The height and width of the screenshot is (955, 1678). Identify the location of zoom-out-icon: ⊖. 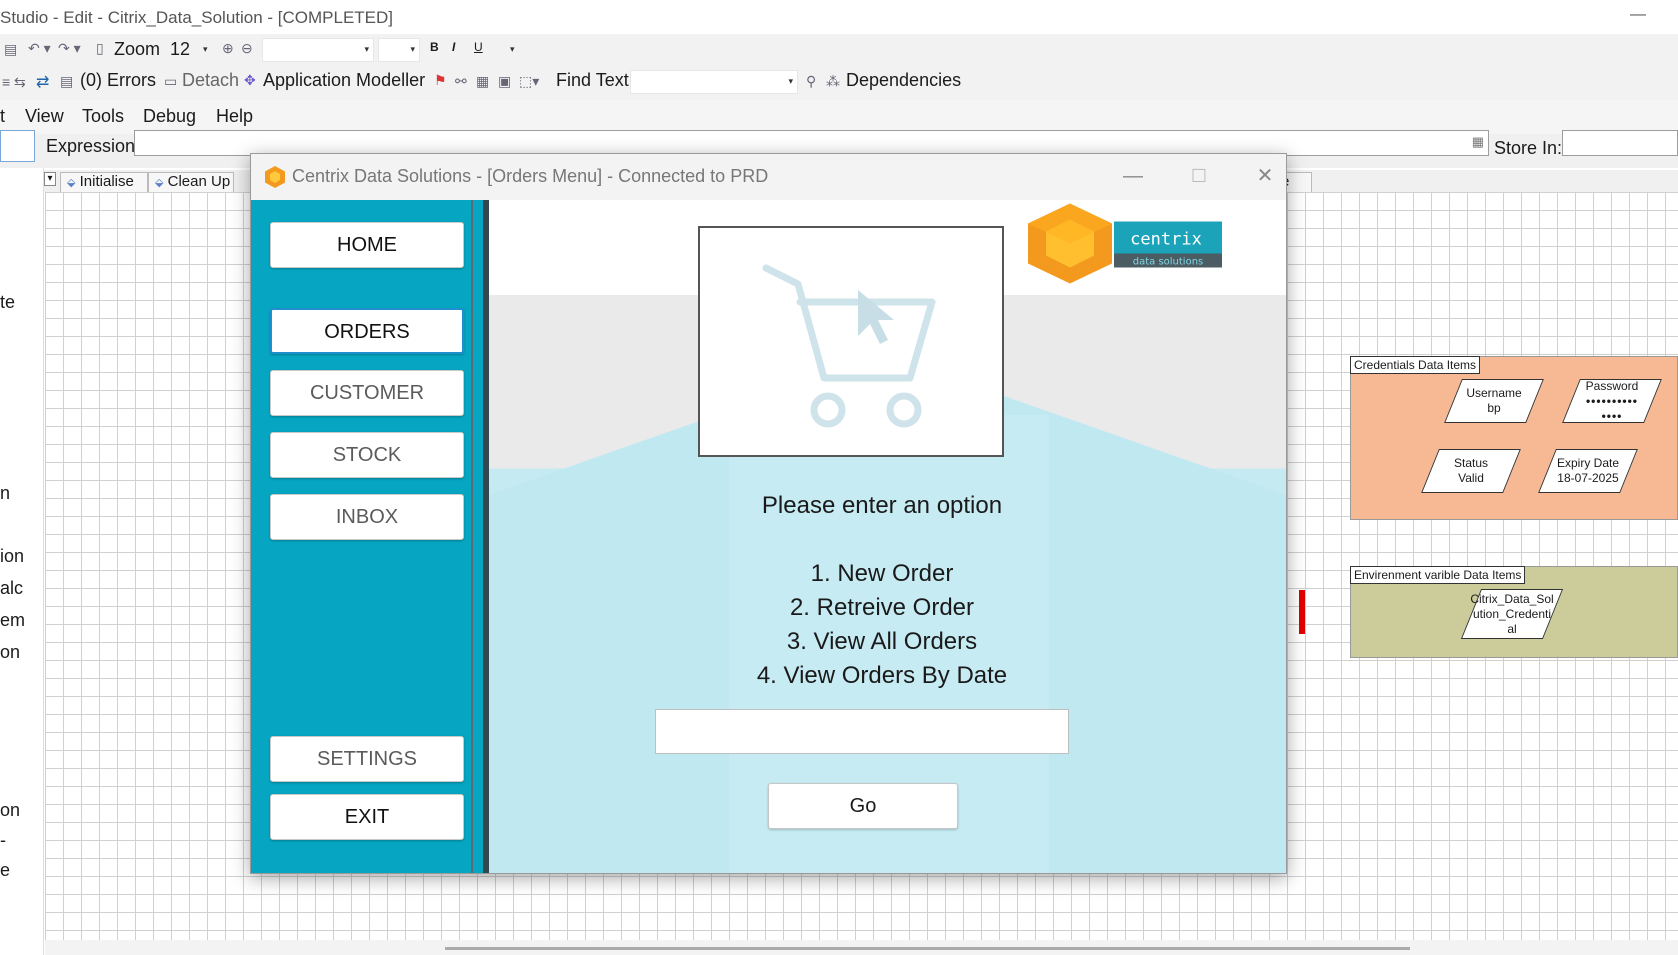
(247, 48).